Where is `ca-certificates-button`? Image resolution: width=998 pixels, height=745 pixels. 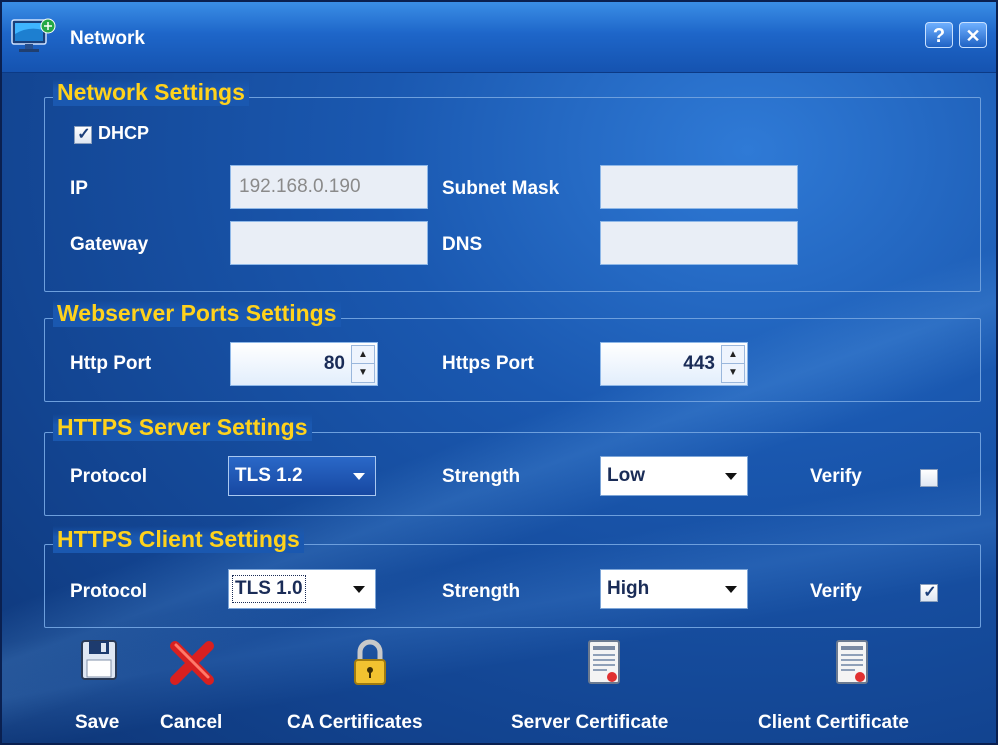 ca-certificates-button is located at coordinates (370, 663).